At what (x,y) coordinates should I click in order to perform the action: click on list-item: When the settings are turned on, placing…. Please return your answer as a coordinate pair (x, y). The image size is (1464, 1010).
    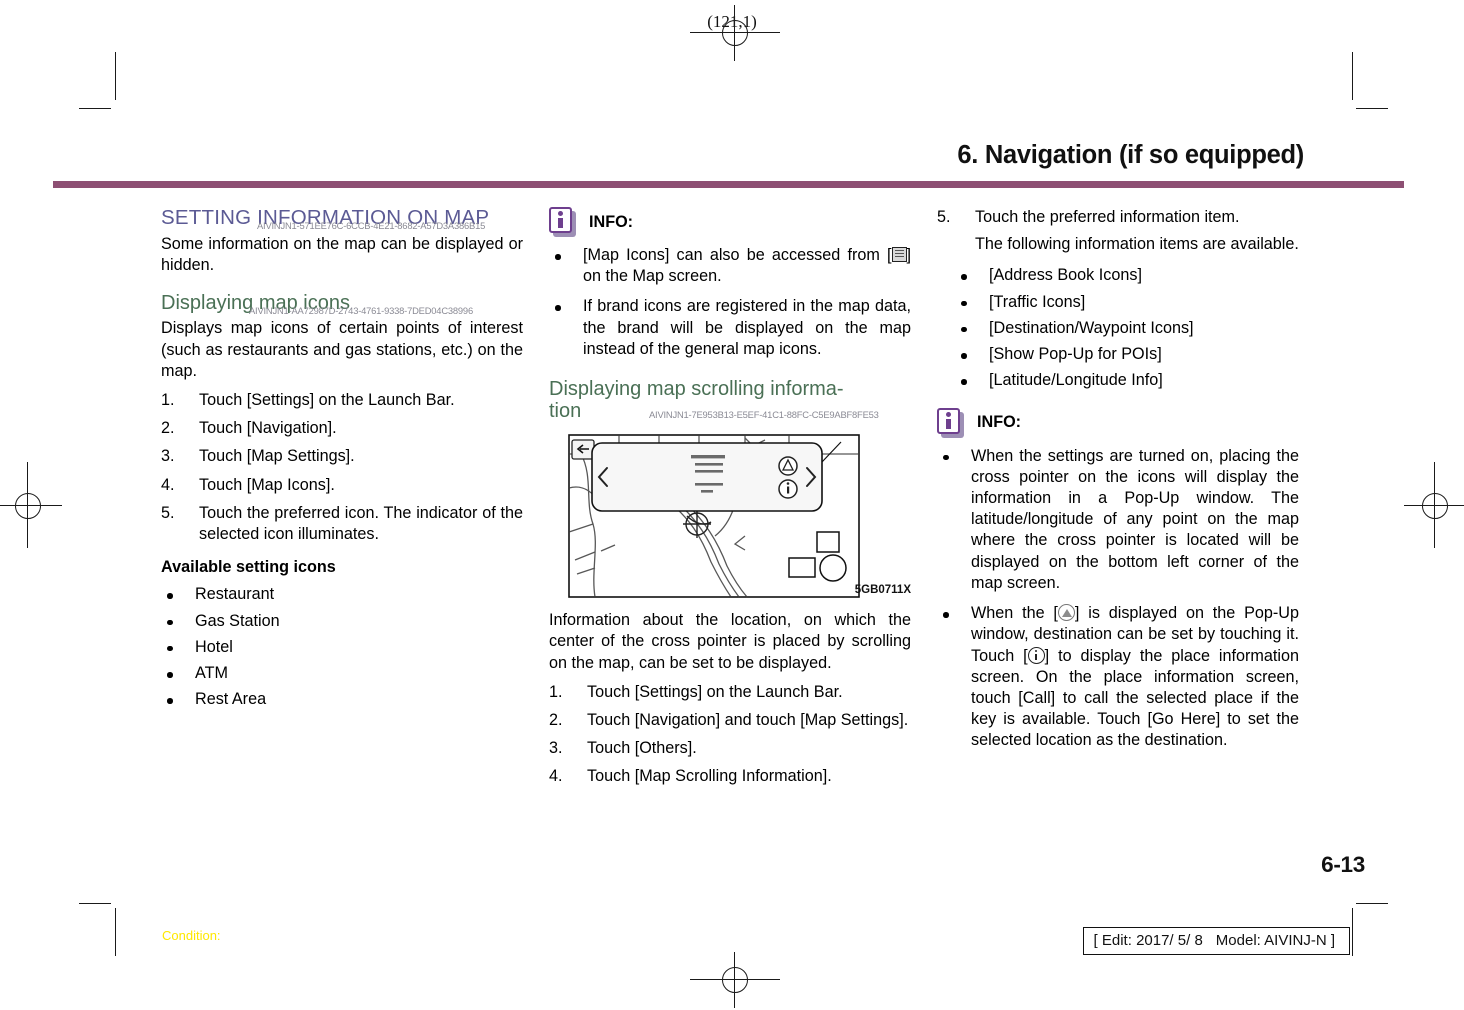
    Looking at the image, I should click on (1118, 520).